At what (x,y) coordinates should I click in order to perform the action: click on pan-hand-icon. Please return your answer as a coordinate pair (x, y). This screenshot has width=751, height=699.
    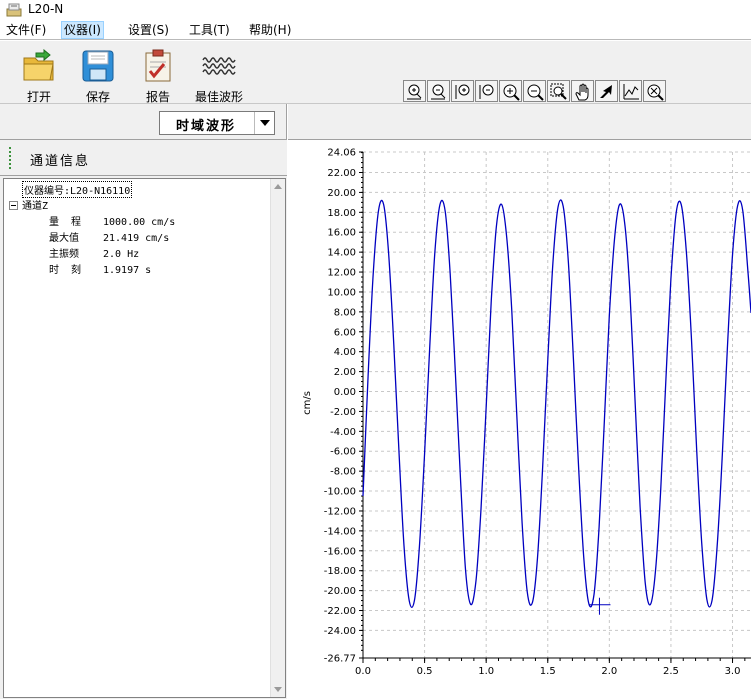
    Looking at the image, I should click on (582, 92).